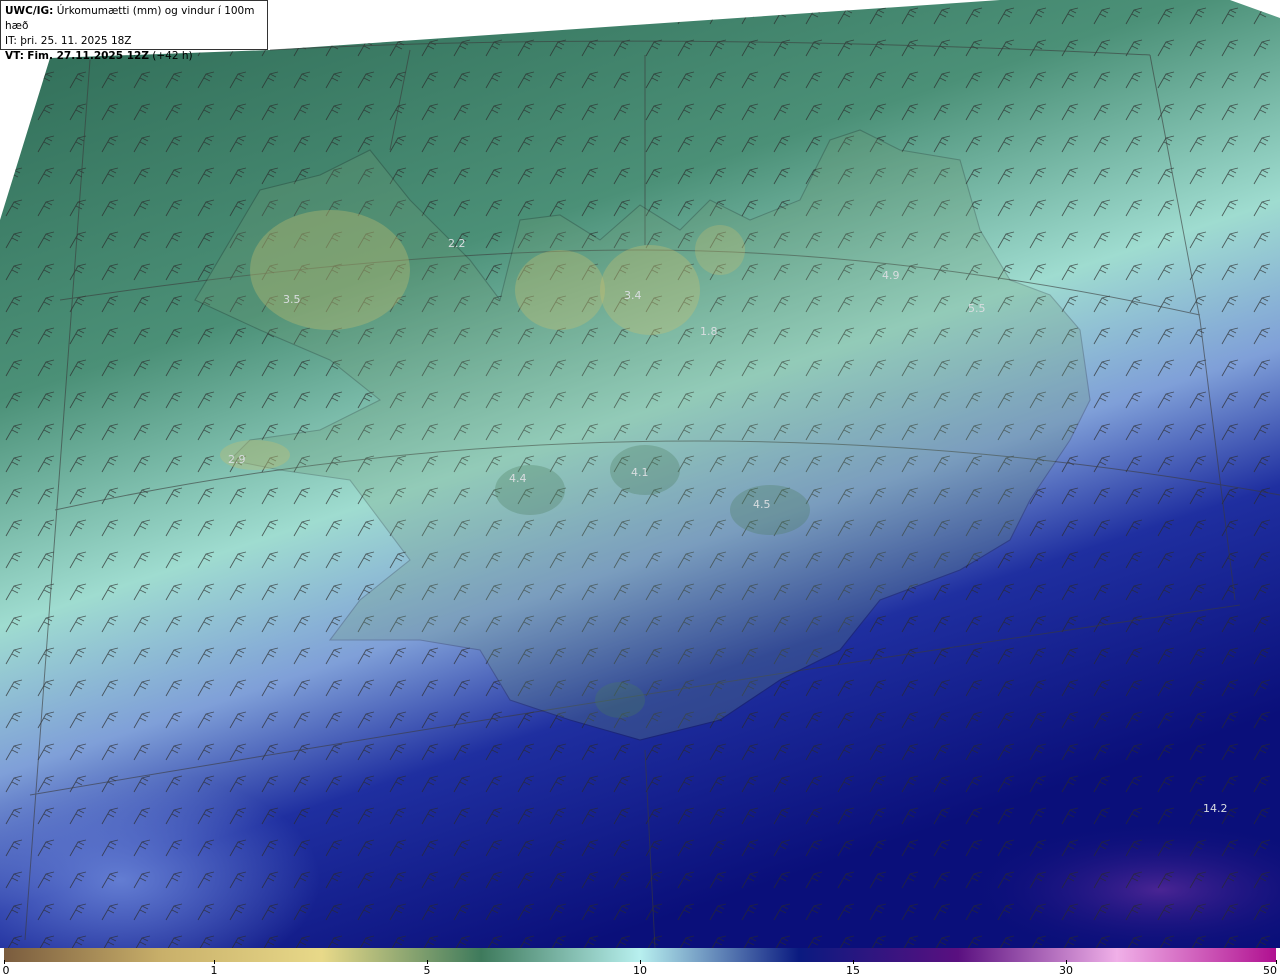 This screenshot has width=1280, height=978. What do you see at coordinates (292, 299) in the screenshot?
I see `map-value-label: 3.5` at bounding box center [292, 299].